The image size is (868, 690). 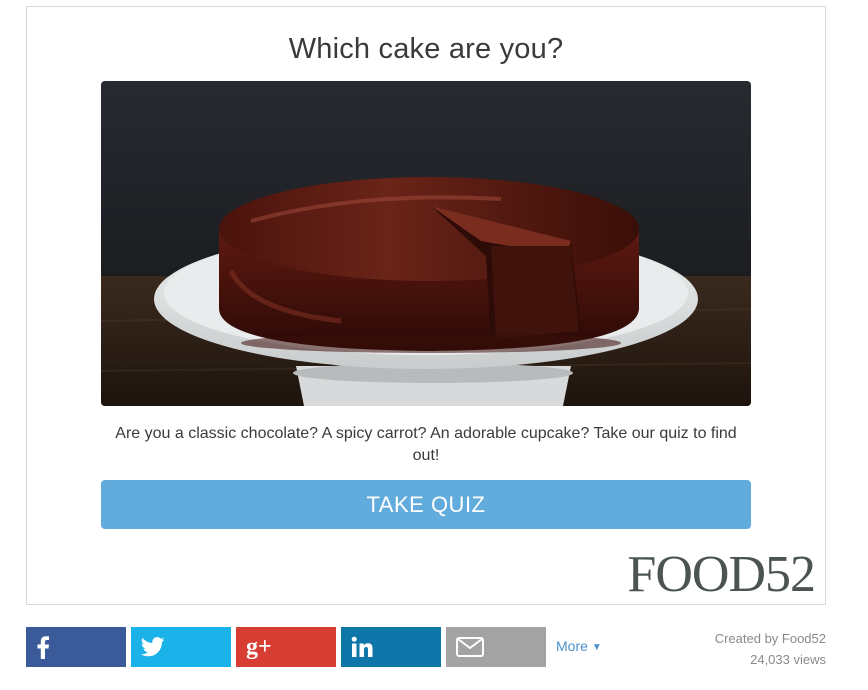 What do you see at coordinates (391, 647) in the screenshot?
I see `share-linkedin-button` at bounding box center [391, 647].